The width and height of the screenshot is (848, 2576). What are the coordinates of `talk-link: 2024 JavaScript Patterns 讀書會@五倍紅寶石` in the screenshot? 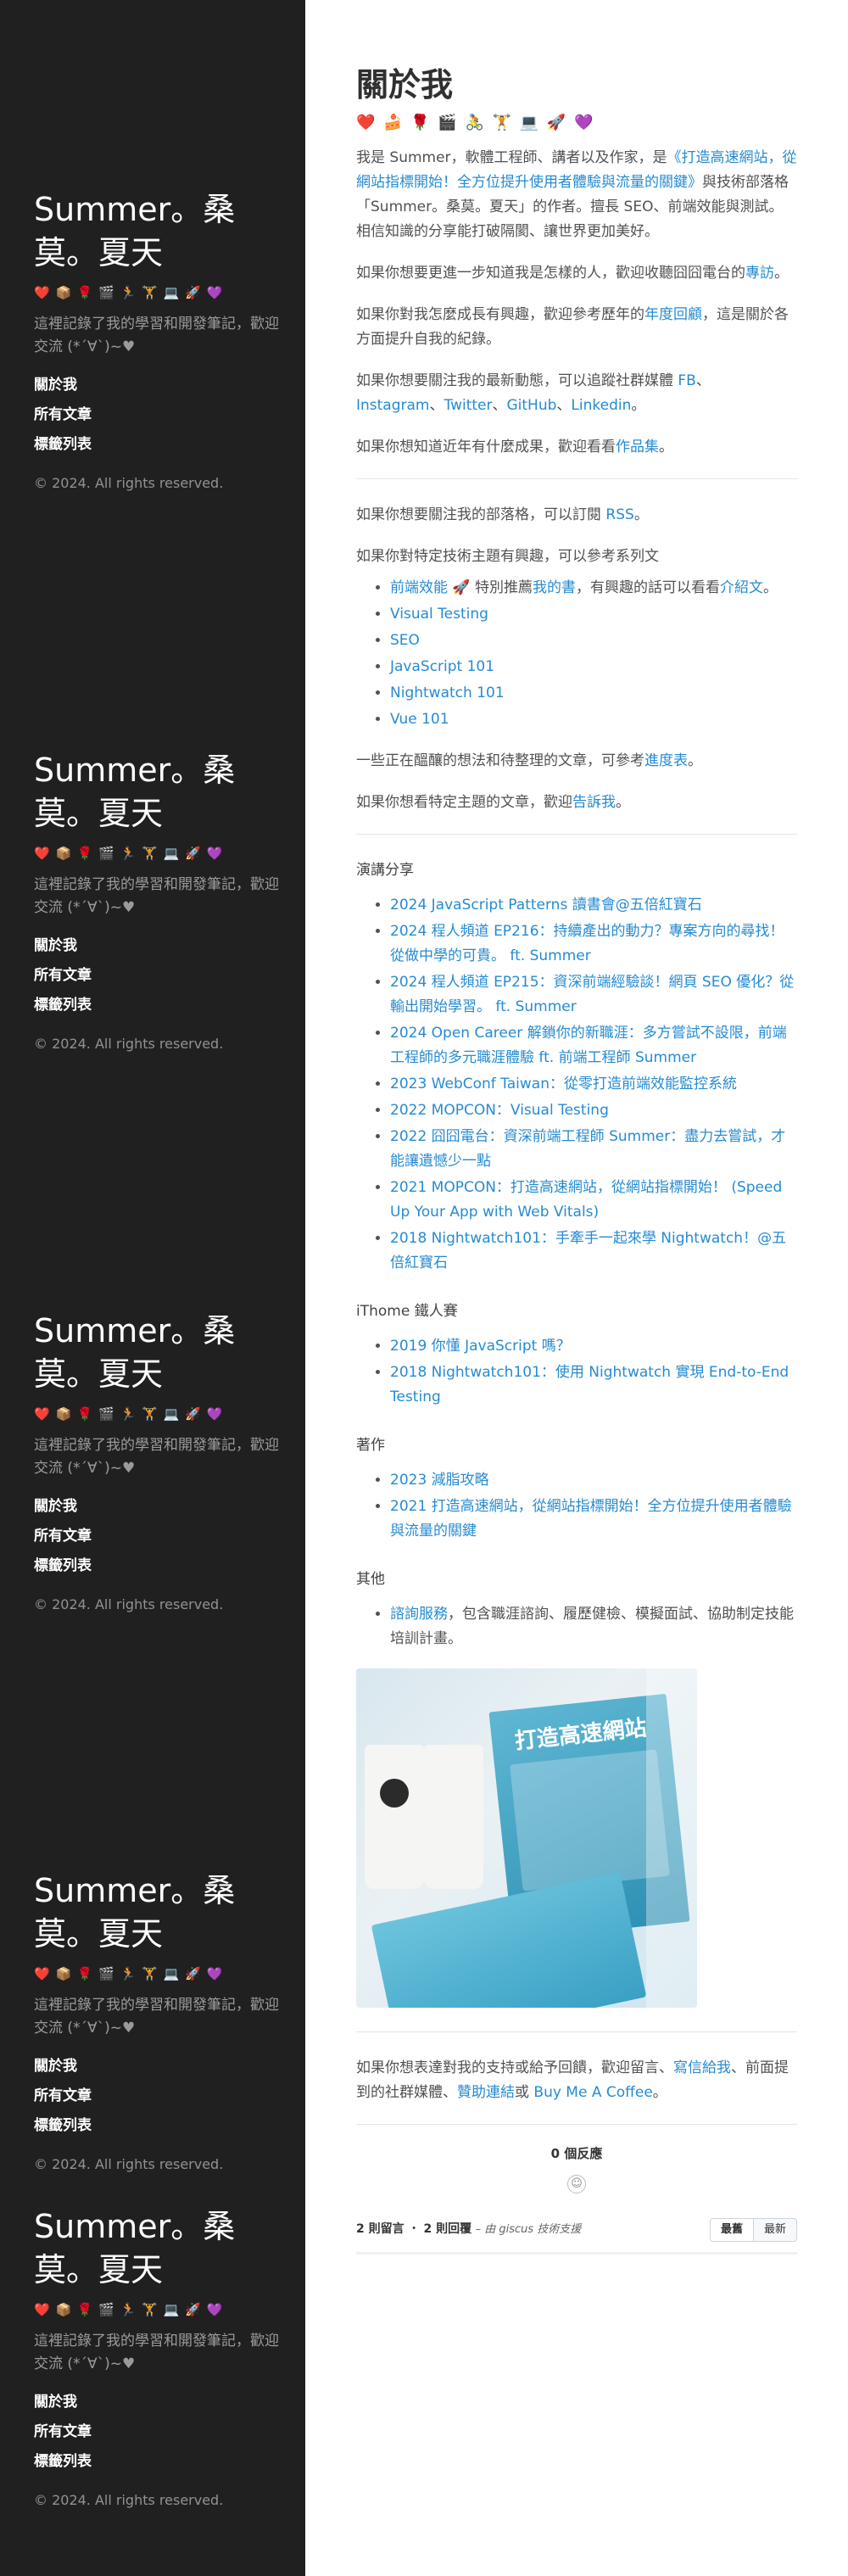 It's located at (546, 905).